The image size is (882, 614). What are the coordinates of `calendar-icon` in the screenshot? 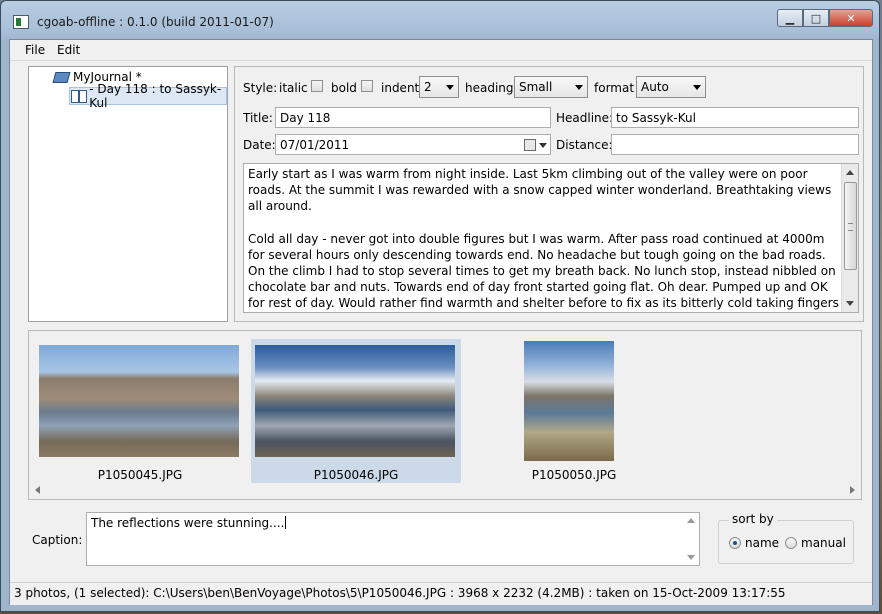 It's located at (530, 145).